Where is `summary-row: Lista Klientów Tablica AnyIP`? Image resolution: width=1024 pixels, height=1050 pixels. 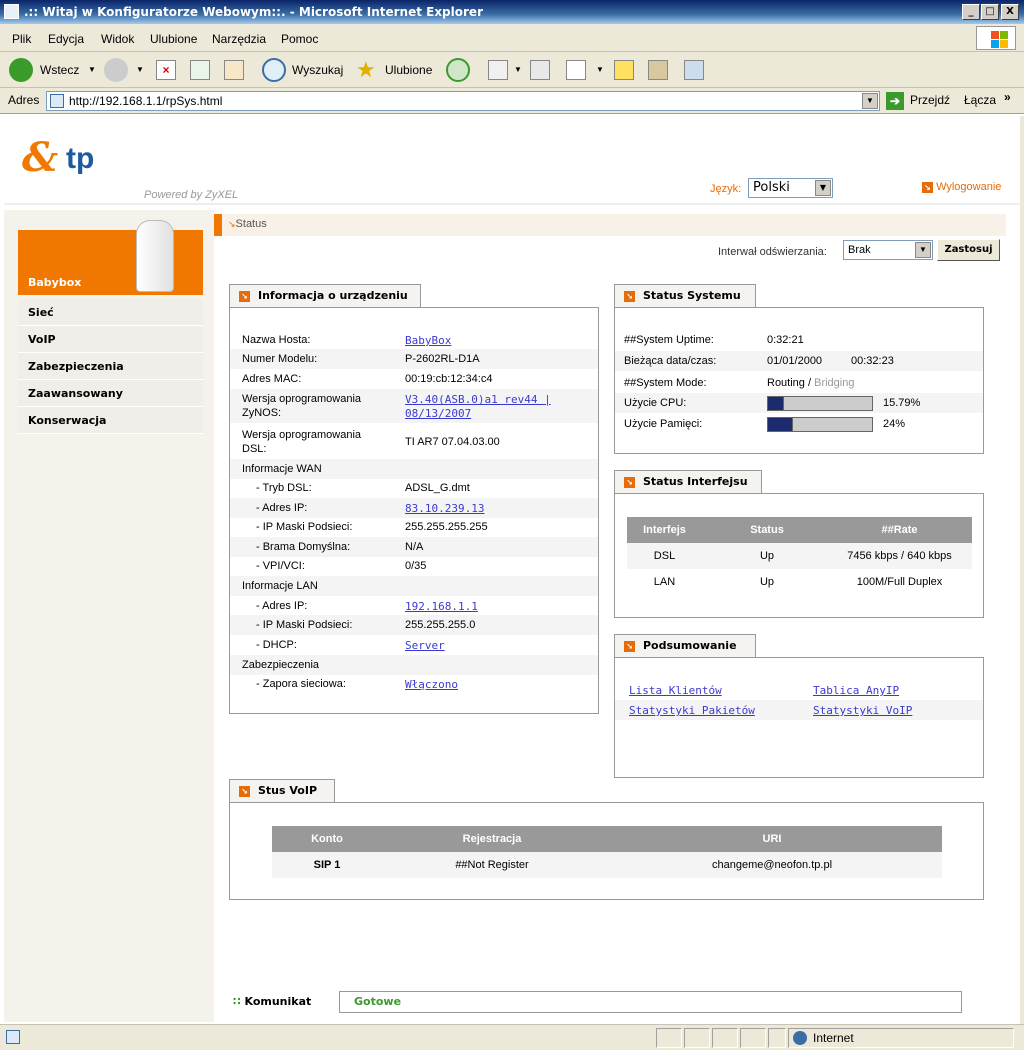 summary-row: Lista Klientów Tablica AnyIP is located at coordinates (799, 690).